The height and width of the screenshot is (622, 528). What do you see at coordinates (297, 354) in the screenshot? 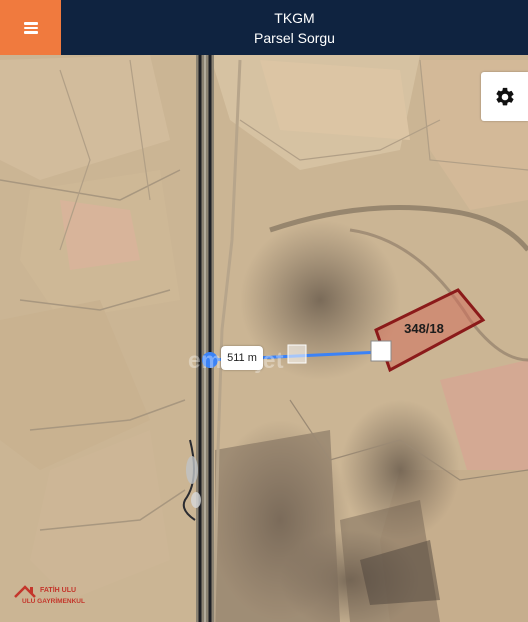
I see `measure-midpoint-handle` at bounding box center [297, 354].